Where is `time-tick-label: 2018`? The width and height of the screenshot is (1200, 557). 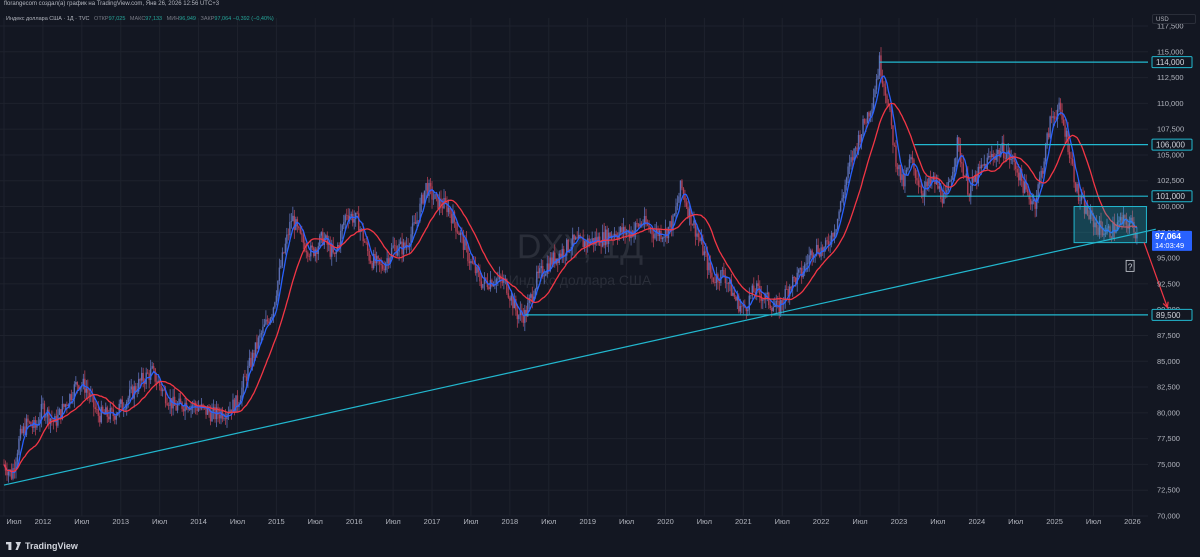 time-tick-label: 2018 is located at coordinates (510, 521).